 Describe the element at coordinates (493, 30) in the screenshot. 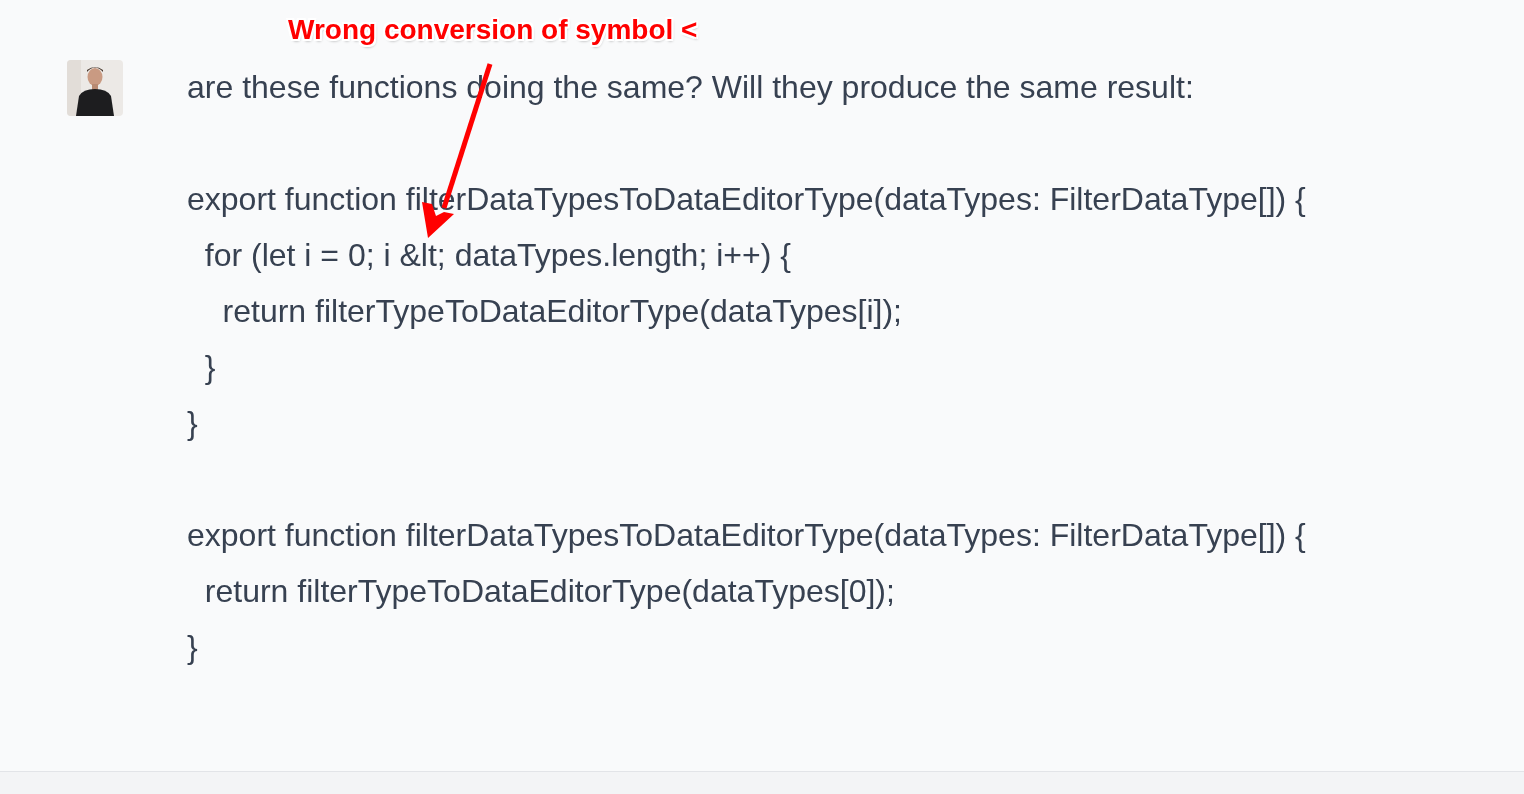

I see `annotation-text: Wrong conversion of symbol <` at that location.